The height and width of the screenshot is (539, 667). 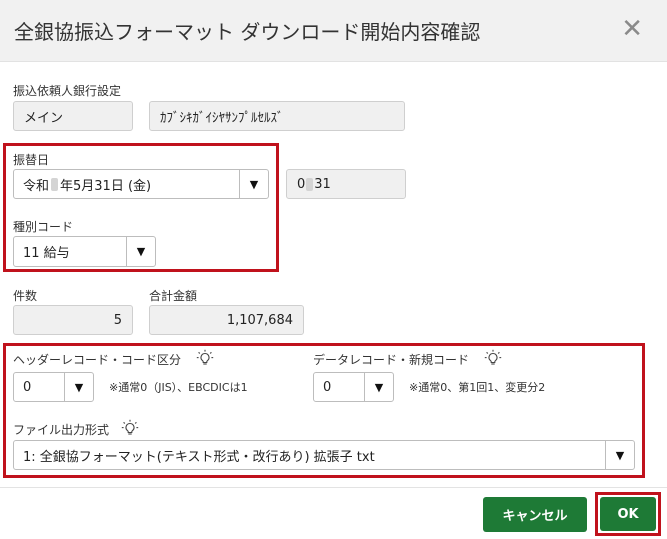 What do you see at coordinates (259, 320) in the screenshot?
I see `total-value: 1,107,684` at bounding box center [259, 320].